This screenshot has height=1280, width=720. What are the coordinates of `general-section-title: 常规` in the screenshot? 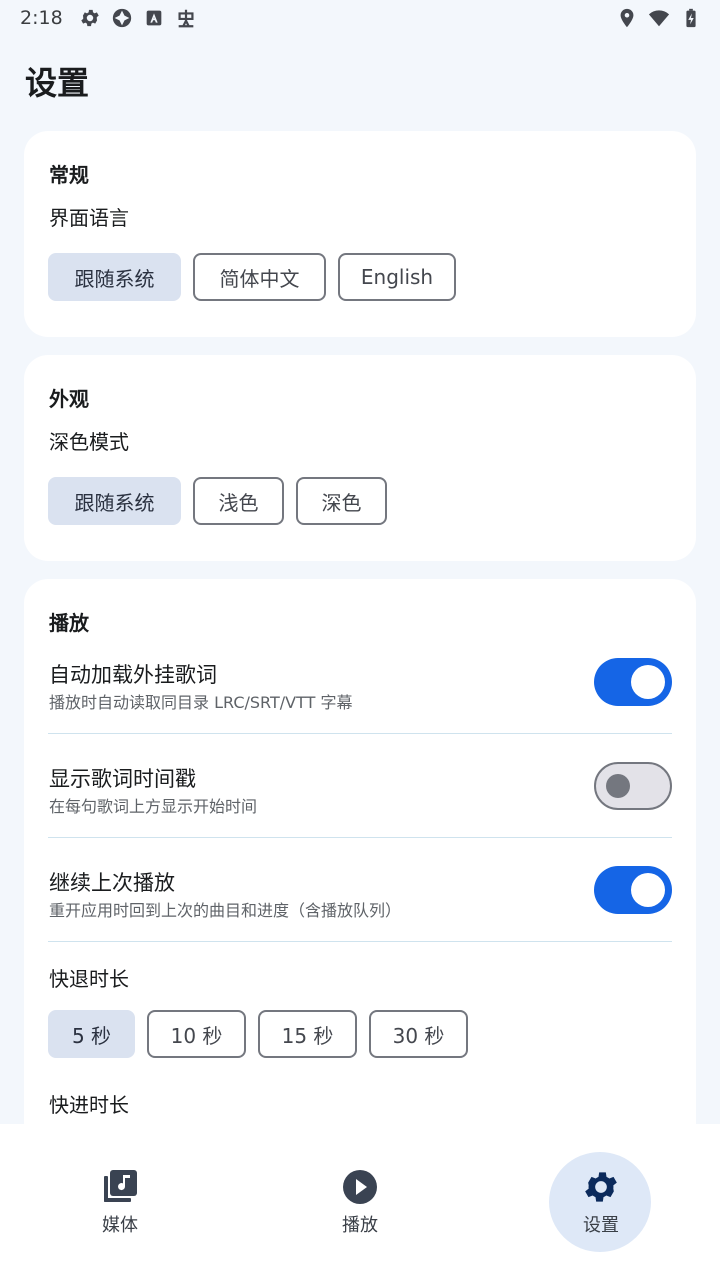 It's located at (69, 175).